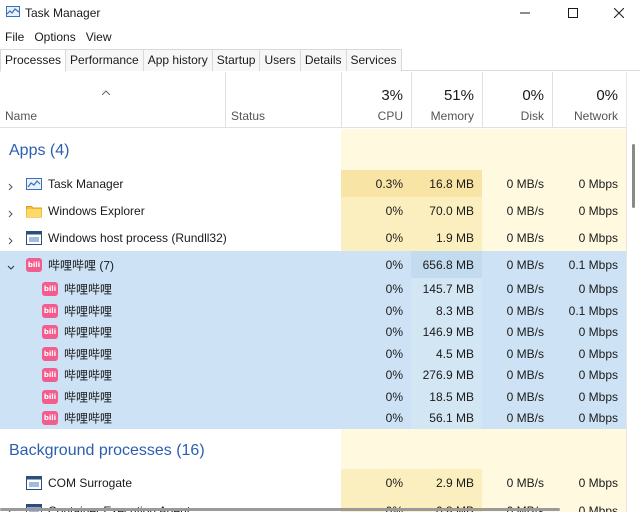 This screenshot has width=640, height=512. Describe the element at coordinates (63, 13) in the screenshot. I see `window-title: Task Manager` at that location.